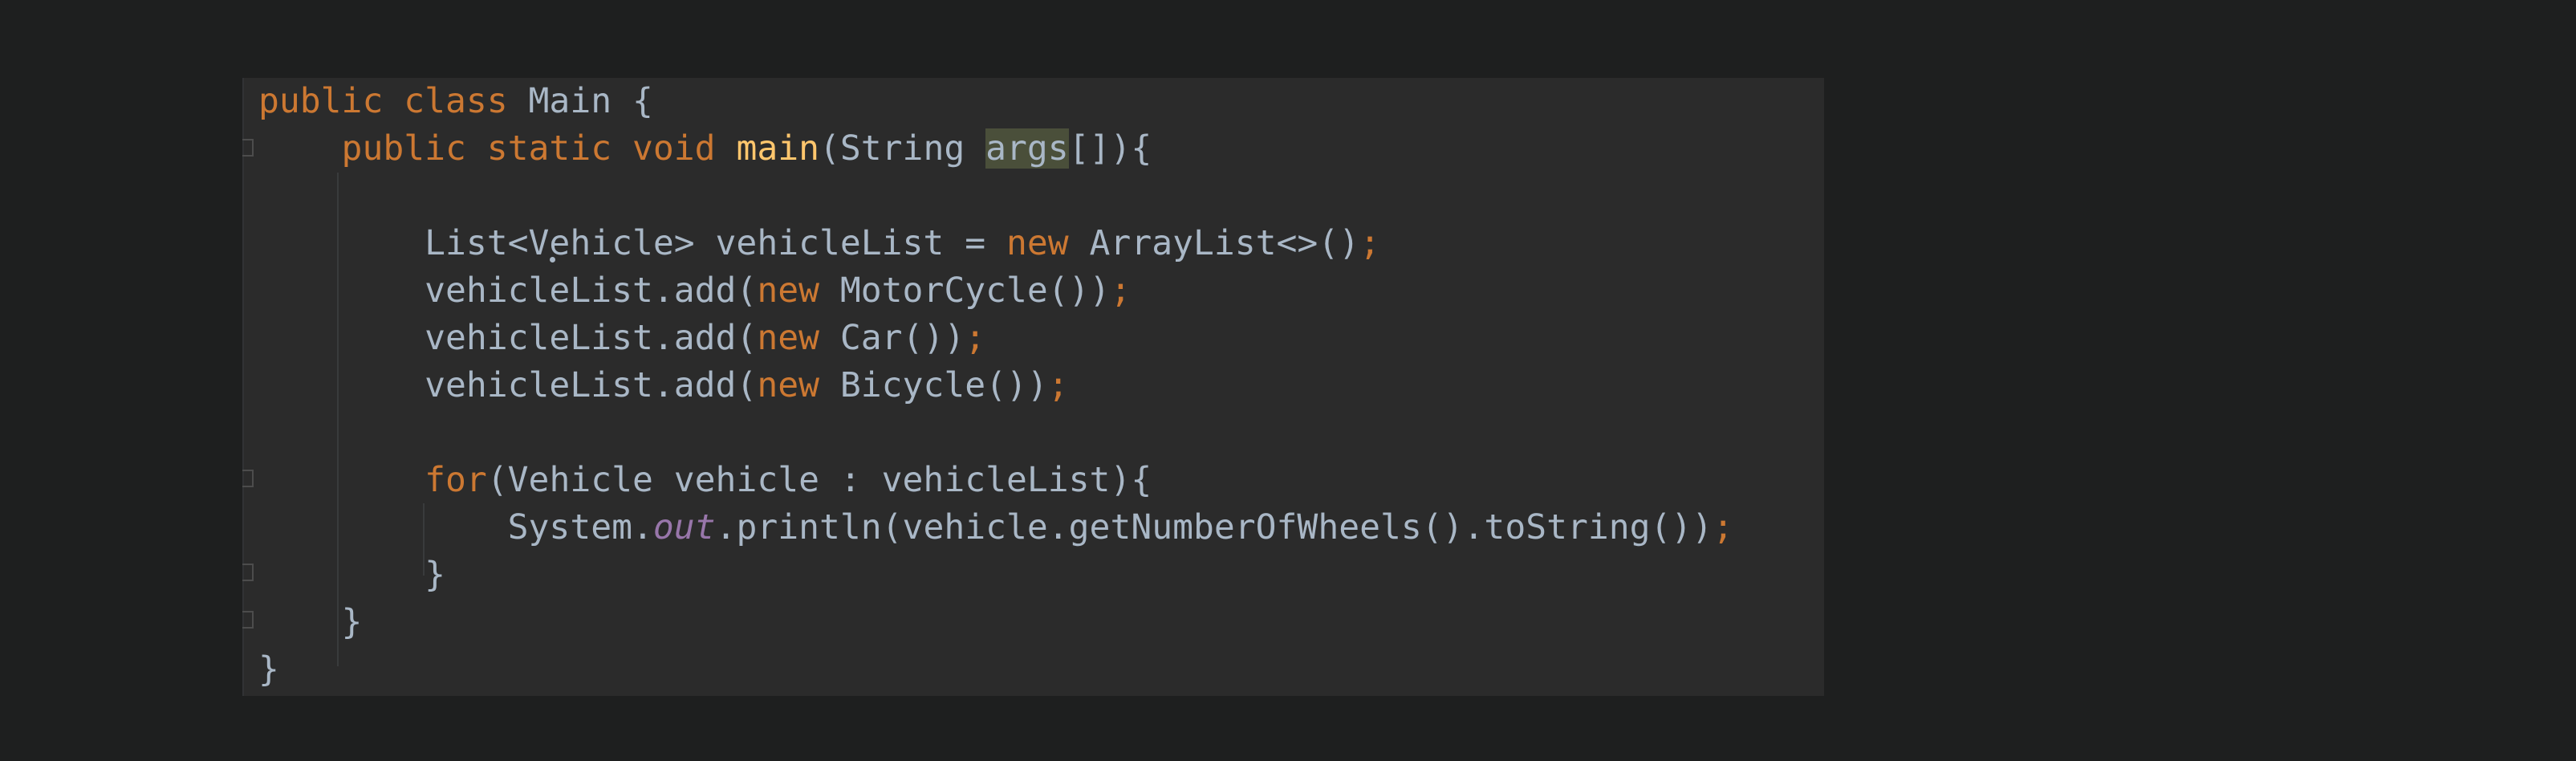 The height and width of the screenshot is (761, 2576). Describe the element at coordinates (684, 527) in the screenshot. I see `code-token: out` at that location.